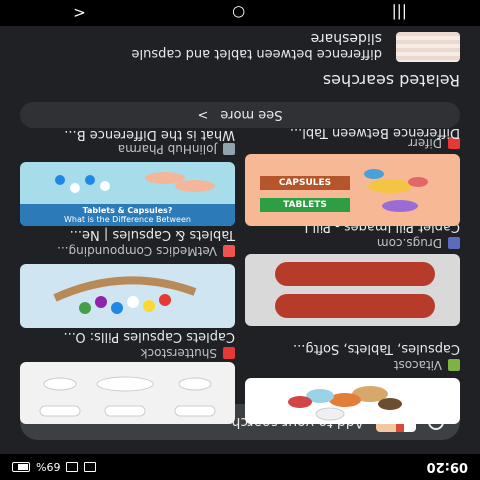 This screenshot has height=480, width=480. Describe the element at coordinates (391, 80) in the screenshot. I see `related-searches-heading: Related searches` at that location.